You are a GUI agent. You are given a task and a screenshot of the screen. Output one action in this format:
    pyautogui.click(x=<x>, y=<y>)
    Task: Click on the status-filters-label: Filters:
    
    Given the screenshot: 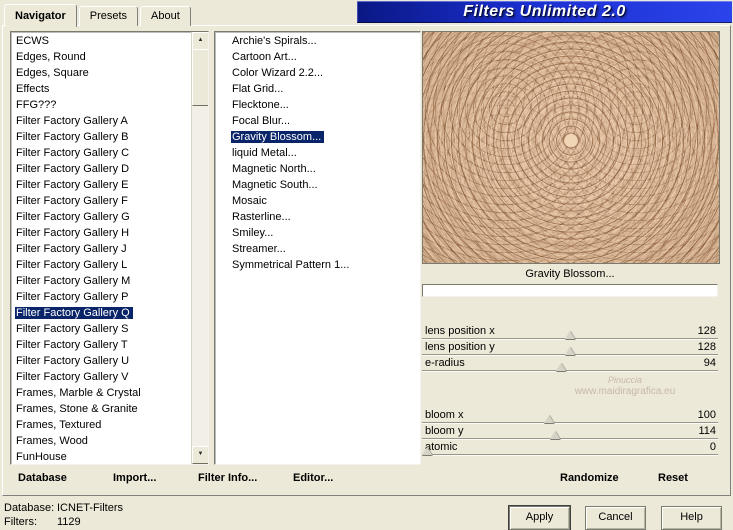 What is the action you would take?
    pyautogui.click(x=20, y=522)
    